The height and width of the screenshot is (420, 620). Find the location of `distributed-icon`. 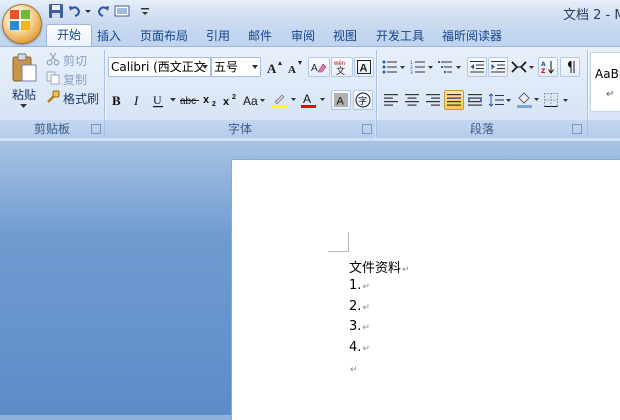

distributed-icon is located at coordinates (475, 100).